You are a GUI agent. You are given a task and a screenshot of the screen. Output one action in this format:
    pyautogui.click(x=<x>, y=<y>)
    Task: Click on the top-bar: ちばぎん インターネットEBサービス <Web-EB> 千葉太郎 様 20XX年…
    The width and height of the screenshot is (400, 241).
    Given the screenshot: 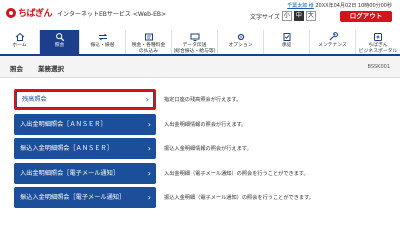 What is the action you would take?
    pyautogui.click(x=200, y=15)
    